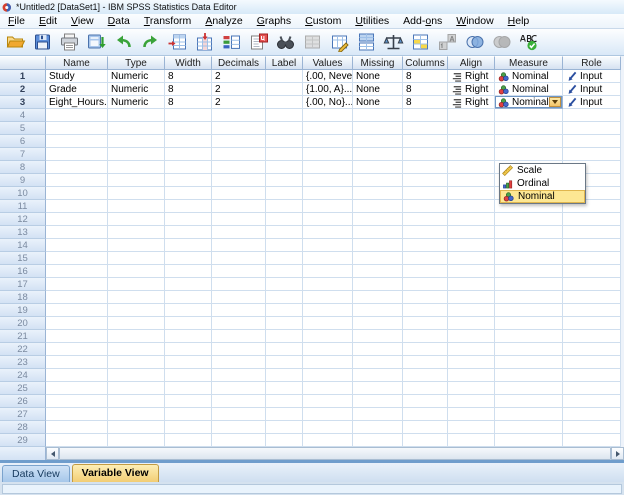 Image resolution: width=624 pixels, height=495 pixels. I want to click on cell-r10-missing, so click(378, 193).